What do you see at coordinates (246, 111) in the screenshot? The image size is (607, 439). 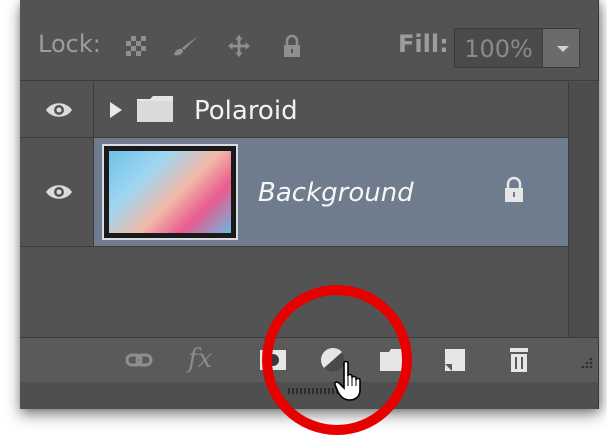 I see `layer-name: Polaroid` at bounding box center [246, 111].